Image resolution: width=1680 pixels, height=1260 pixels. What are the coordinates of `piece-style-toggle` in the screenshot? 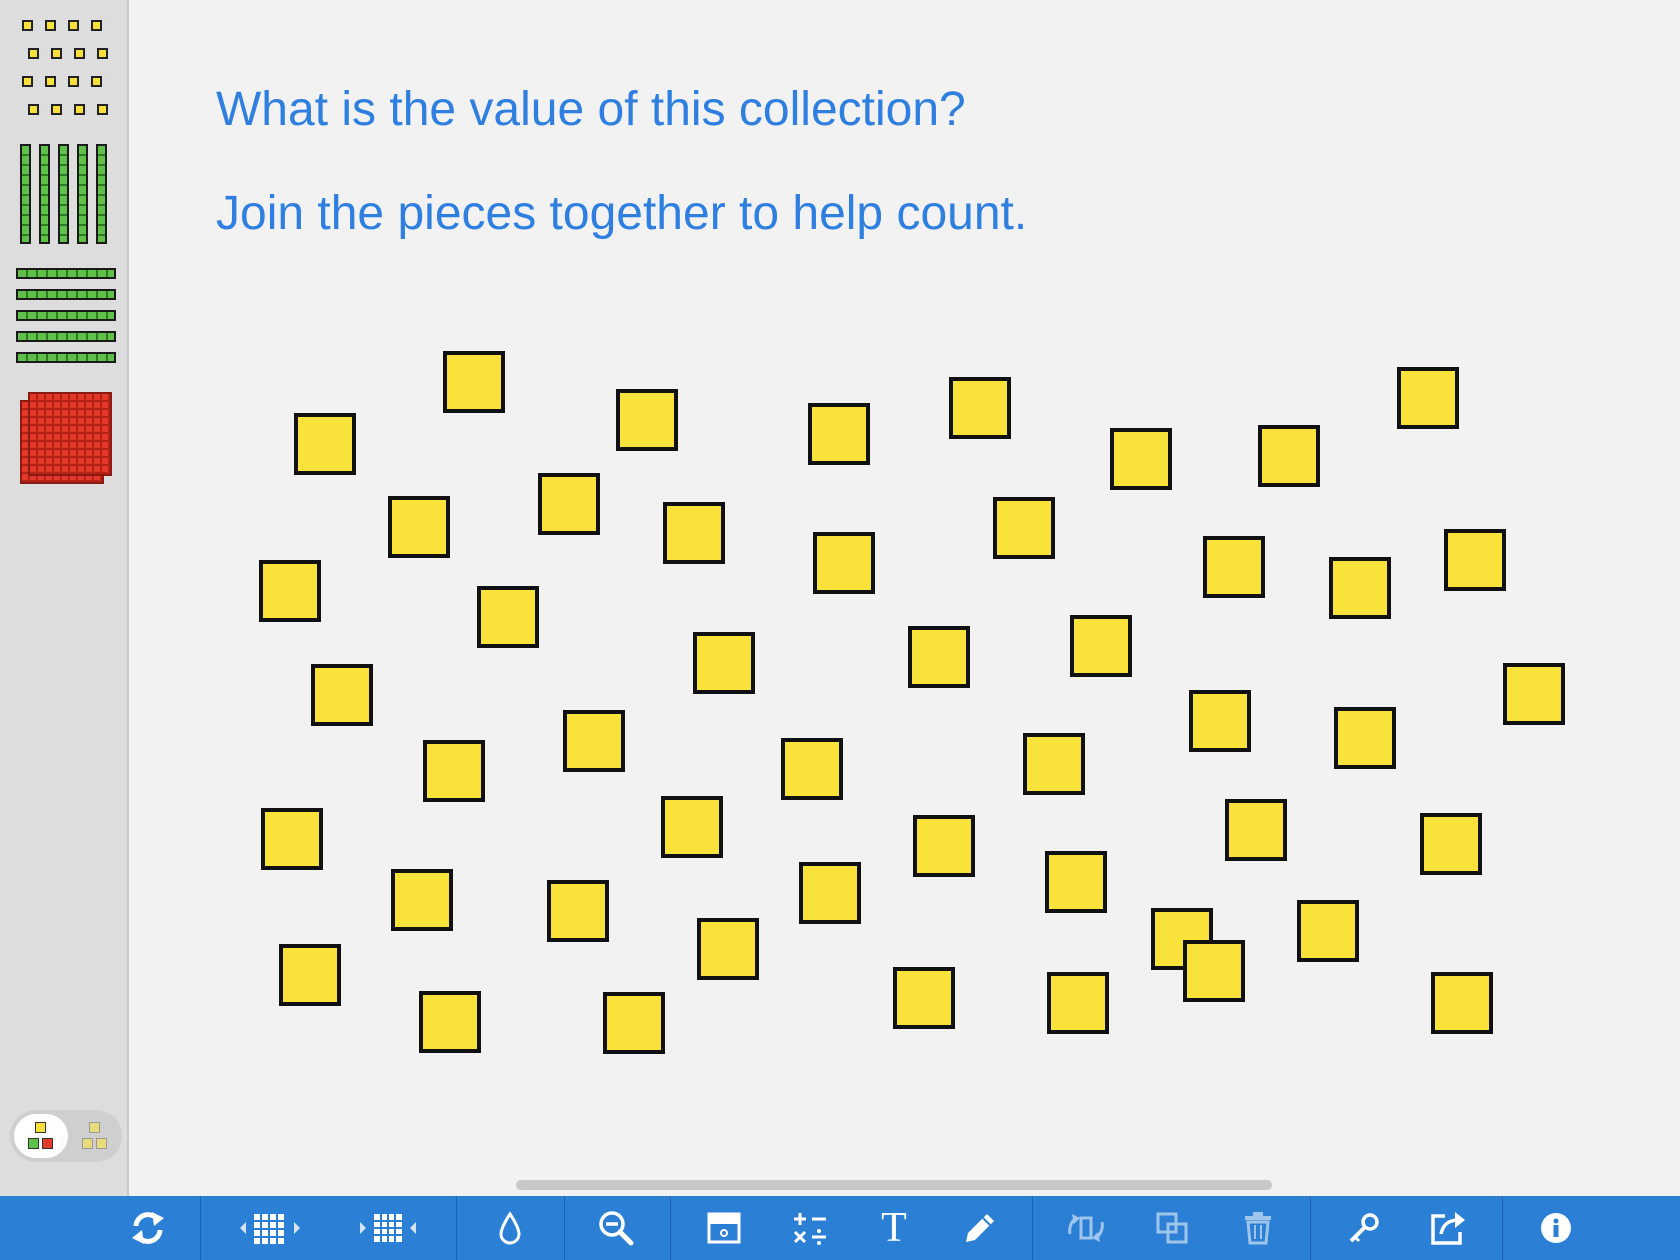 It's located at (66, 1136).